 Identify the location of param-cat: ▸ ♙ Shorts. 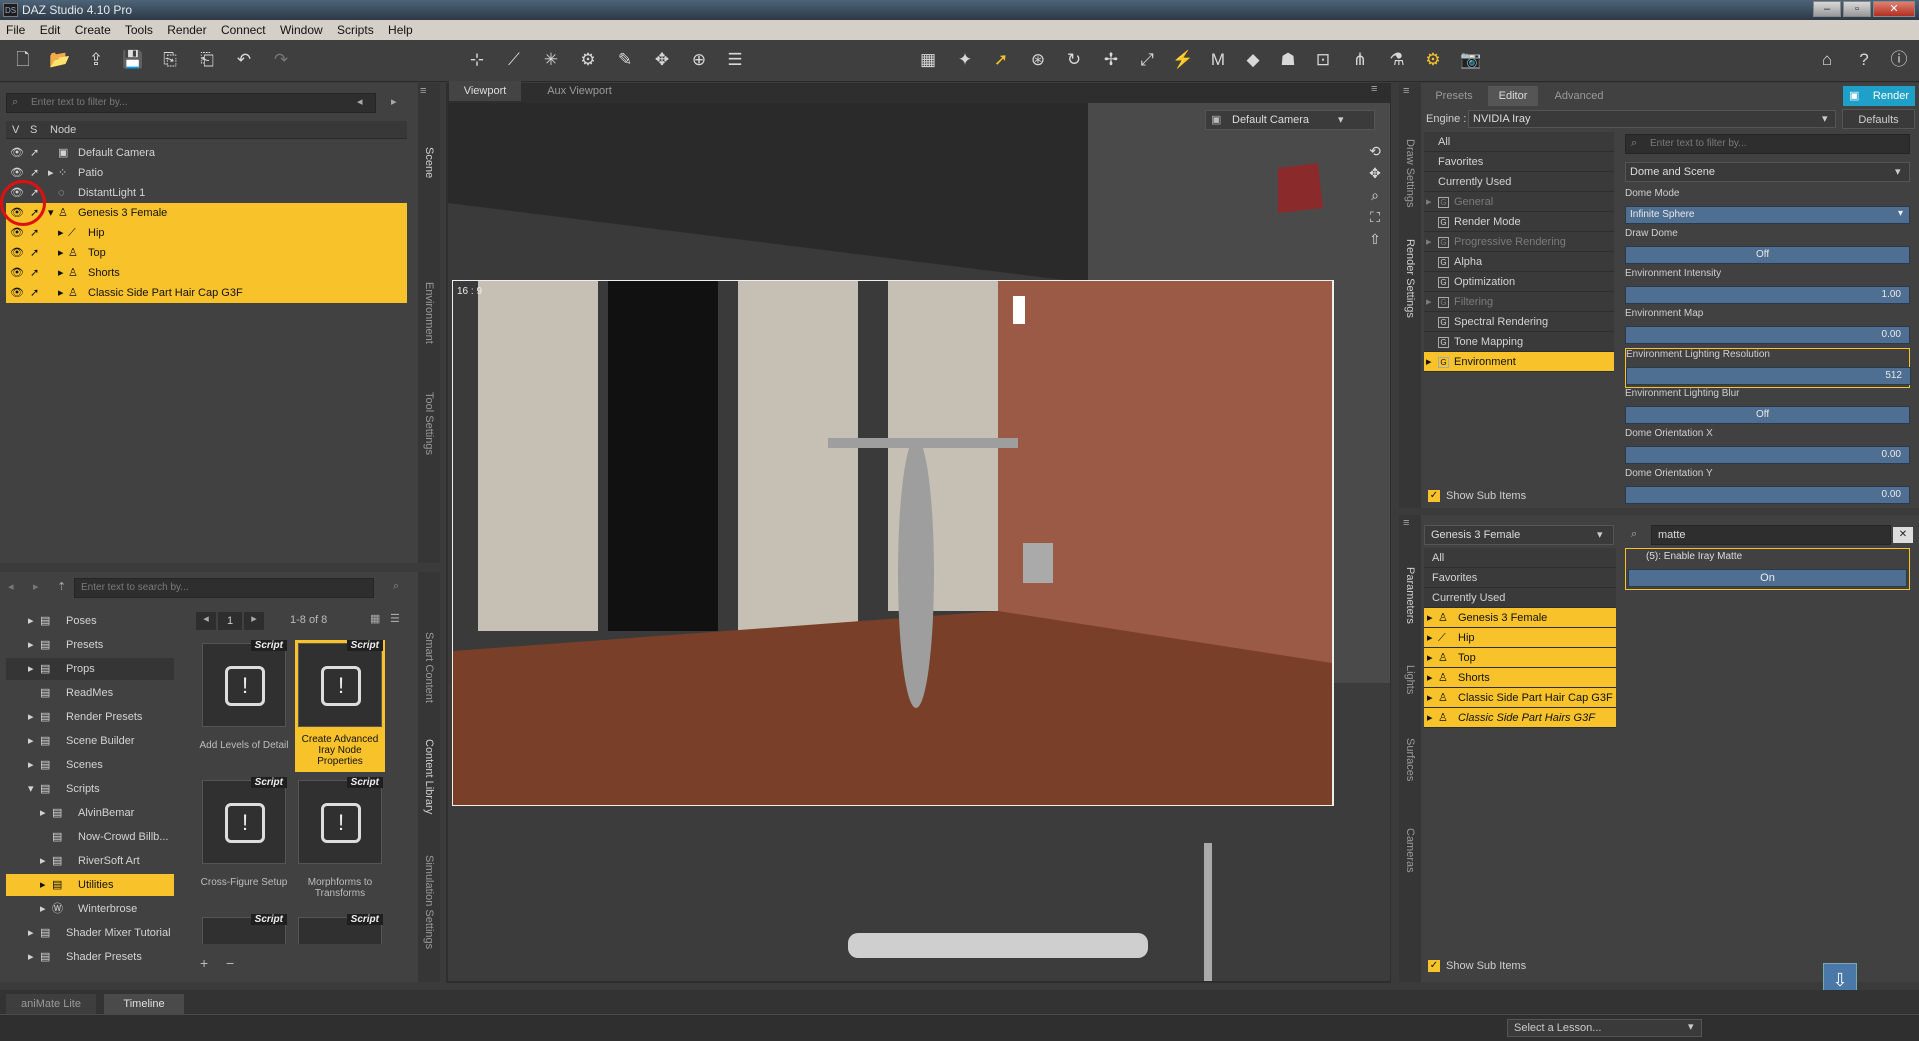
(1520, 678).